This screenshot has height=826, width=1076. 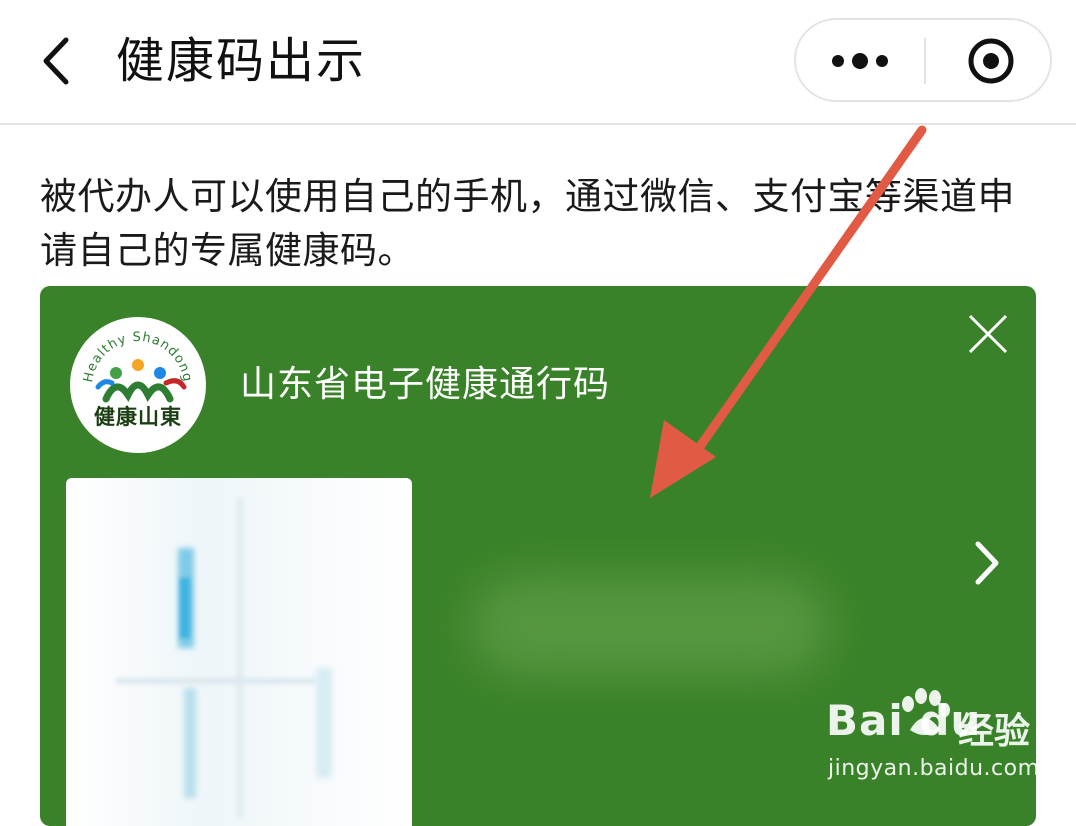 What do you see at coordinates (946, 744) in the screenshot?
I see `baidu-jingyan-watermark: Bai du 经验 jingyan.baidu.com` at bounding box center [946, 744].